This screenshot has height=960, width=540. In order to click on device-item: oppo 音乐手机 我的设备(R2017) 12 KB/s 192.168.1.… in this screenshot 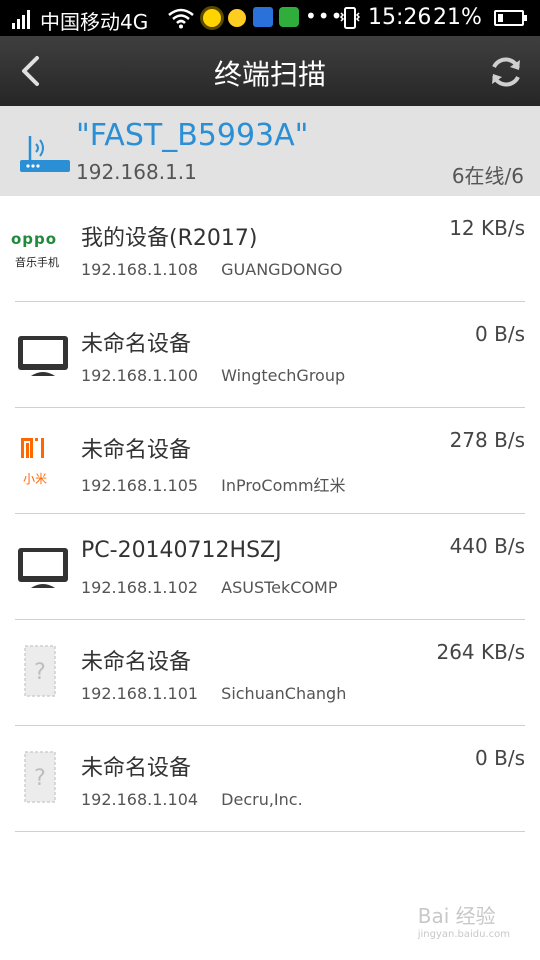, I will do `click(268, 249)`.